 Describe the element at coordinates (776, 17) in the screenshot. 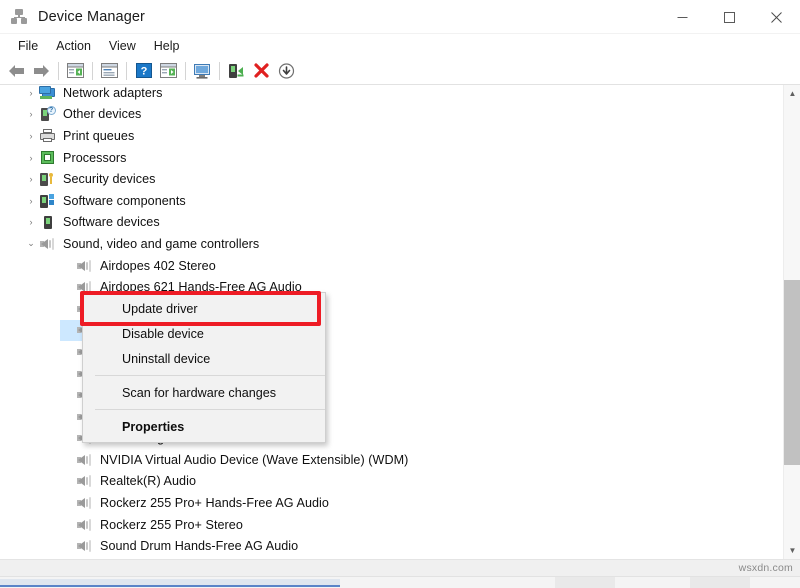

I see `close-button` at that location.